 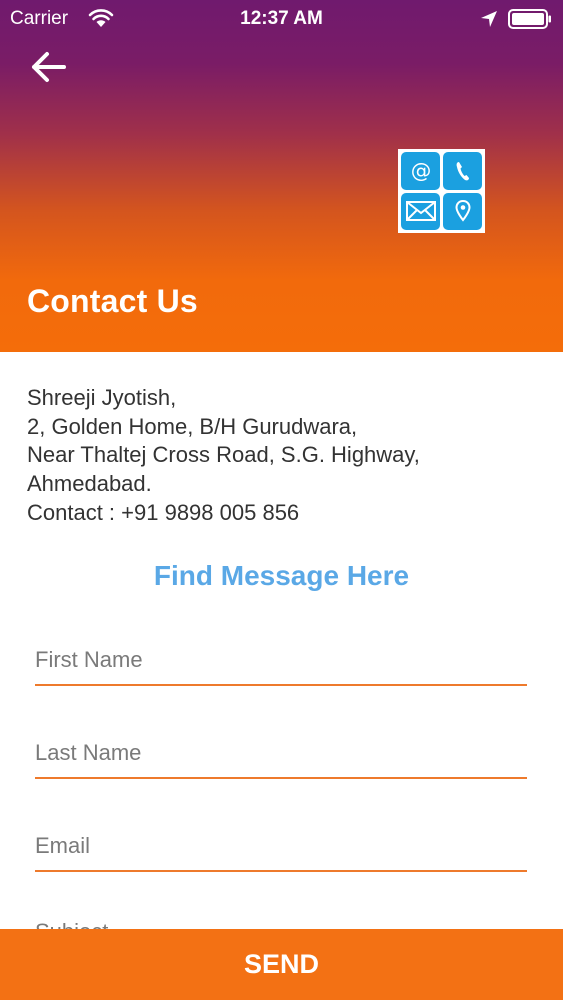 I want to click on email-field-container, so click(x=281, y=847).